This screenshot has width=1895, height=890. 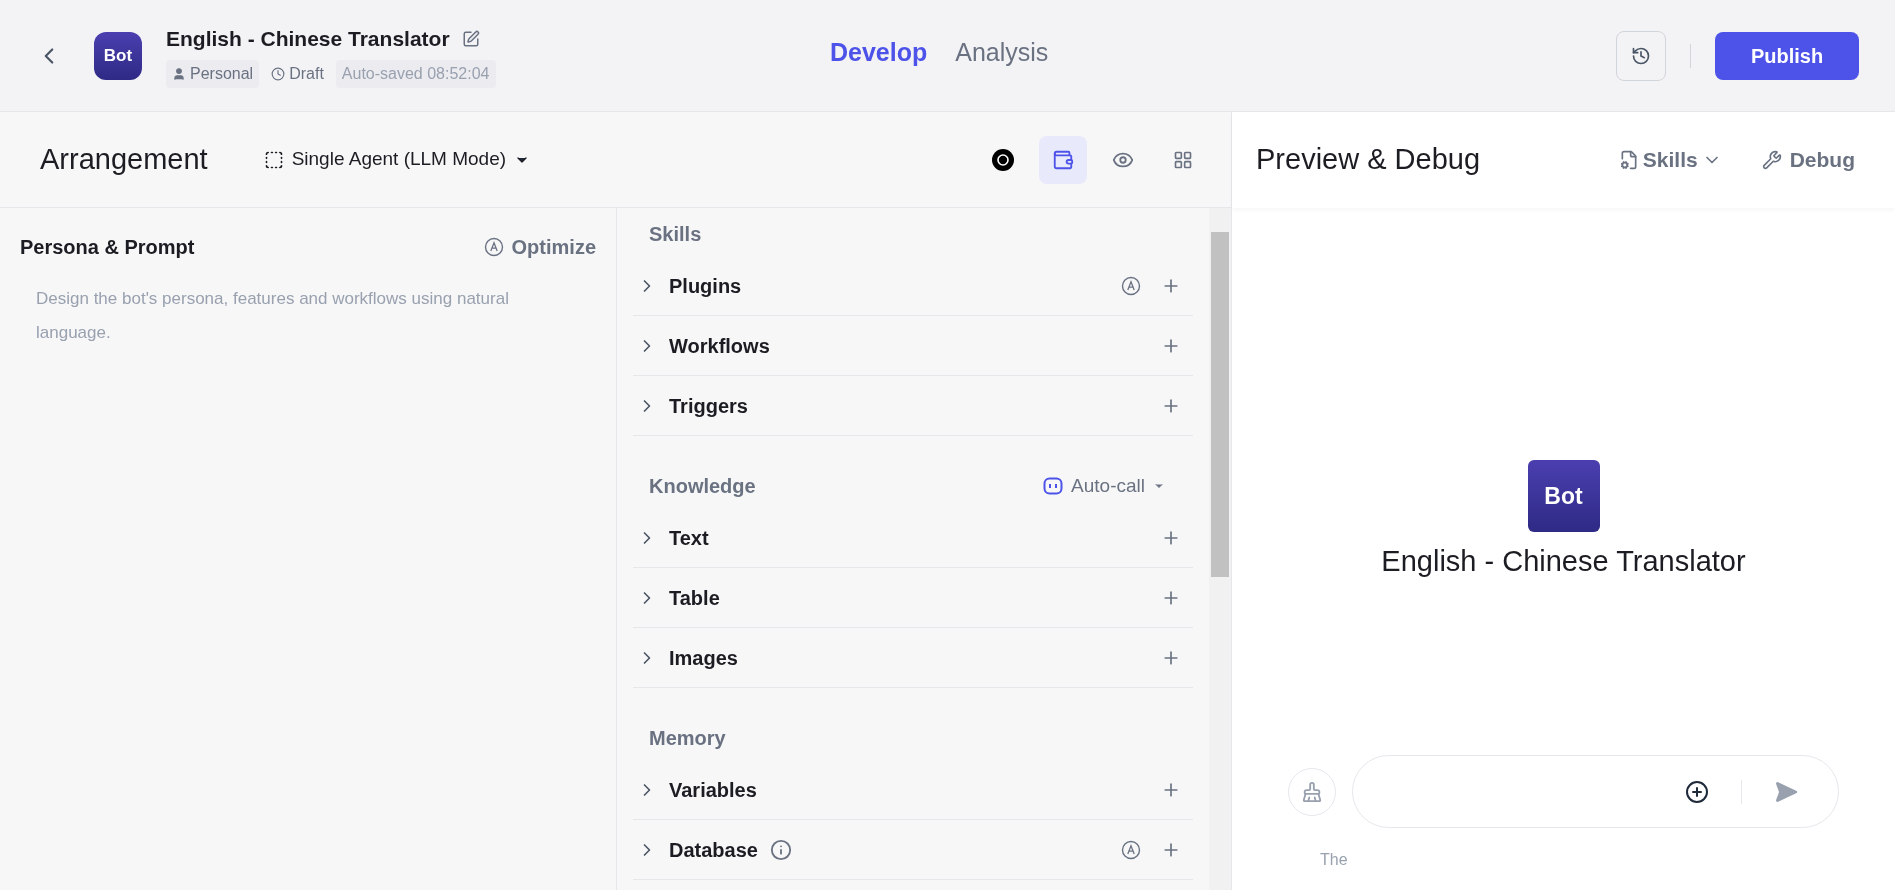 I want to click on section-item-label: Plugins, so click(x=705, y=286).